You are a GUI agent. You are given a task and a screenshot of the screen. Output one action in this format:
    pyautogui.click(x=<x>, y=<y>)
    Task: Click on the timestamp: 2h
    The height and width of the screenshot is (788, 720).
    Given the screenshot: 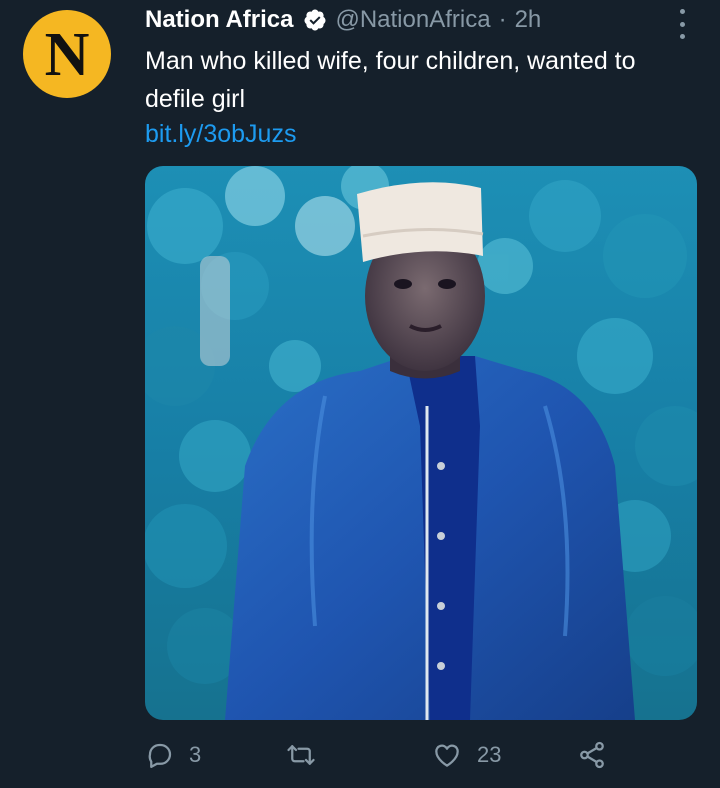 What is the action you would take?
    pyautogui.click(x=528, y=20)
    